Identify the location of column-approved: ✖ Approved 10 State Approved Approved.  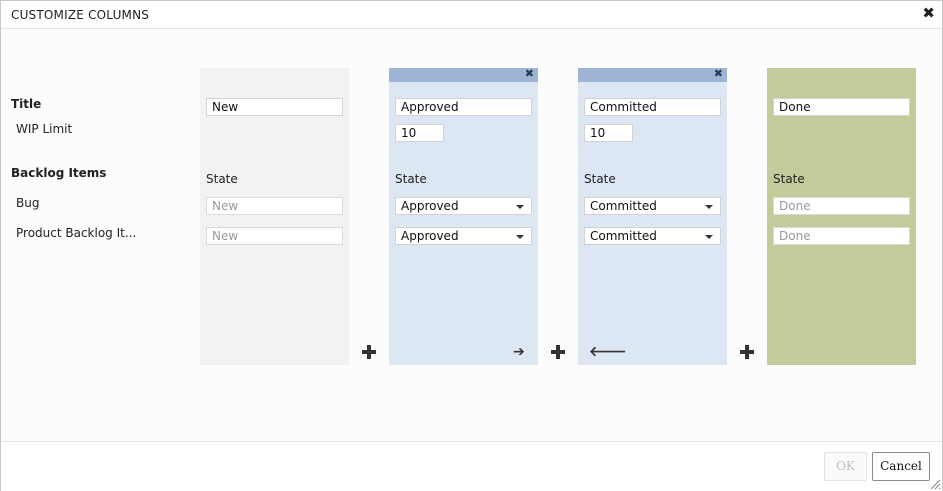
(463, 216).